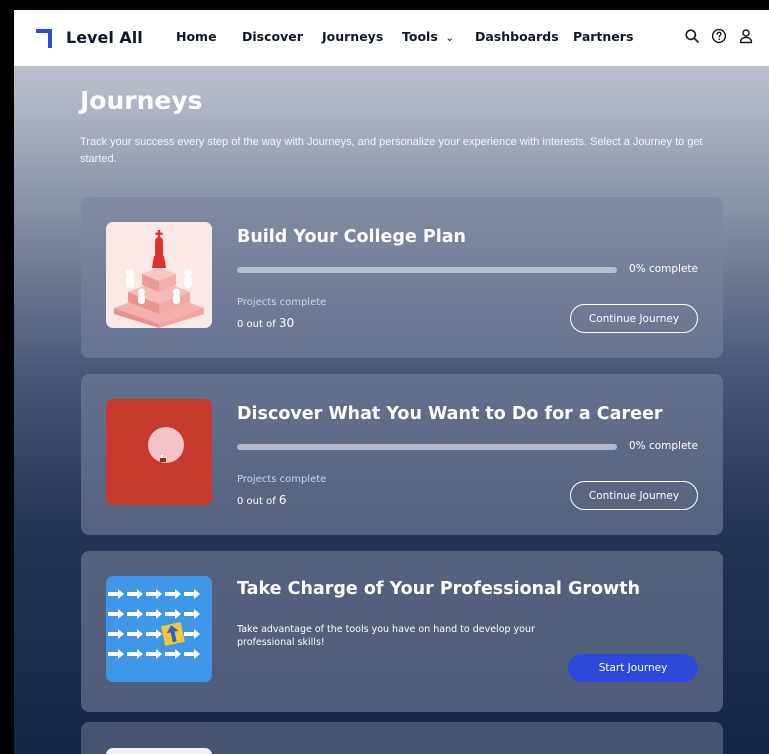  What do you see at coordinates (420, 36) in the screenshot?
I see `nav-tools-label: Tools` at bounding box center [420, 36].